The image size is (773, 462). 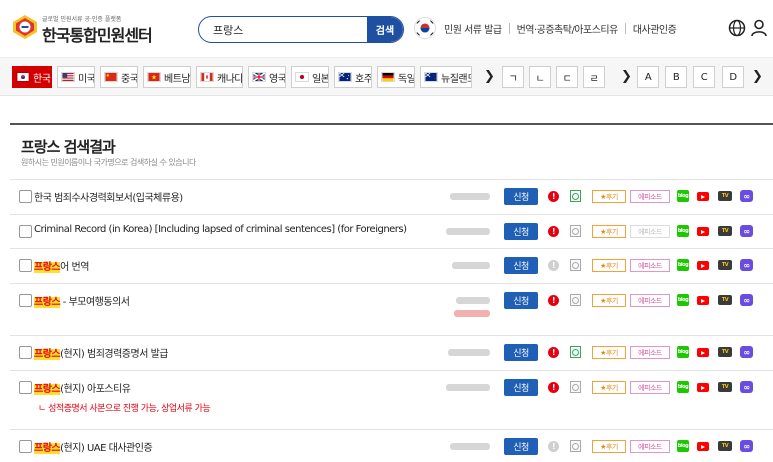 What do you see at coordinates (391, 196) in the screenshot?
I see `result-row: 한국 범죄수사경력회보서(입국체류용) 신청! ★후기 에피소드 blog TV ∞` at bounding box center [391, 196].